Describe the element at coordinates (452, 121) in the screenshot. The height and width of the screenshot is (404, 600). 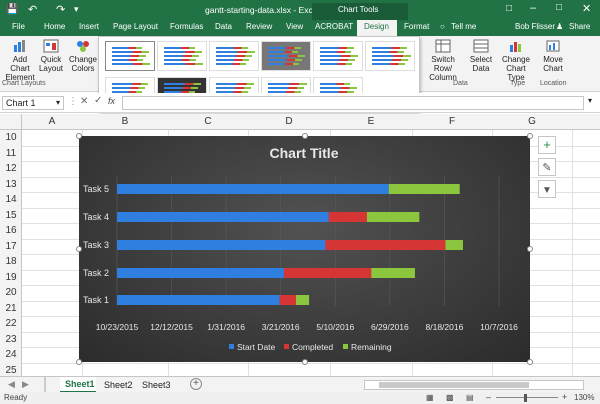
I see `column-header: F` at that location.